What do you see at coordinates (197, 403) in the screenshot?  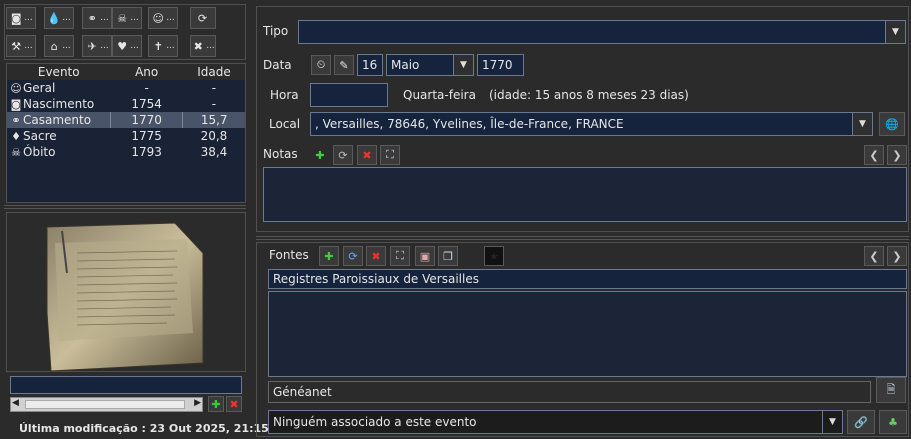 I see `scroll-right-icon: ▶` at bounding box center [197, 403].